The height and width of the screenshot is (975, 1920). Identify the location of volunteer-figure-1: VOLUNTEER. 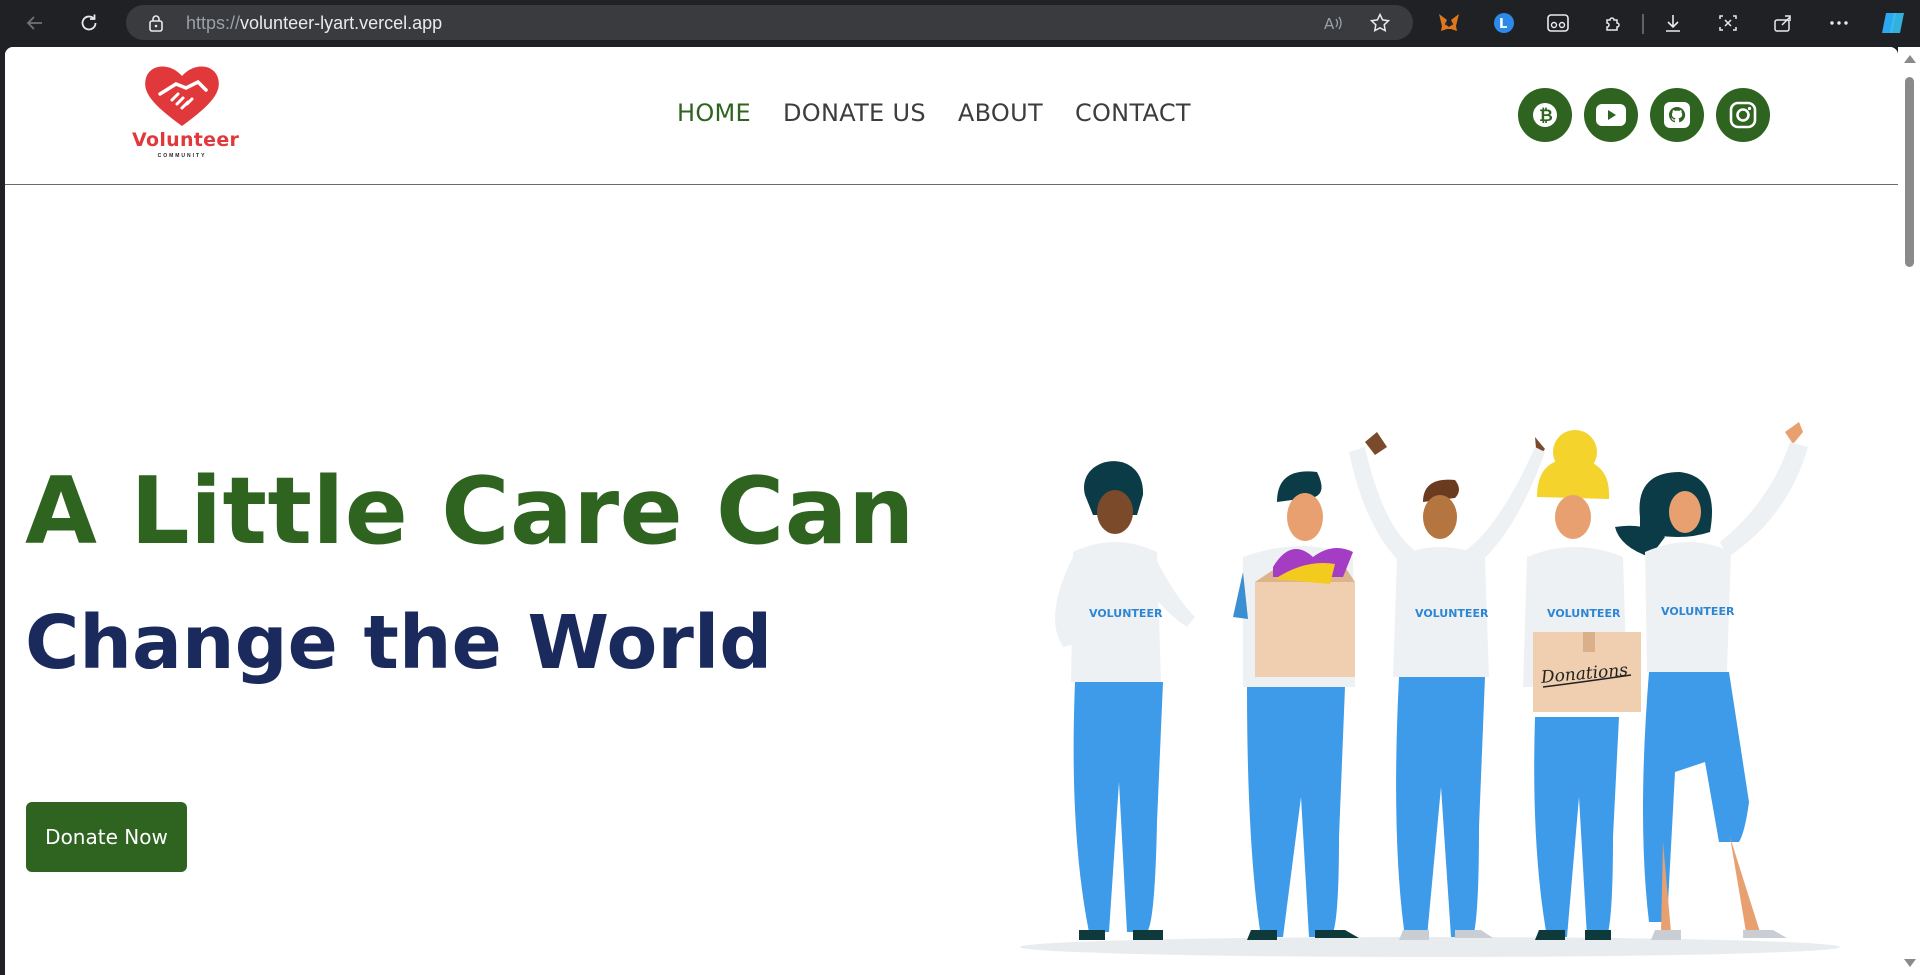
(1125, 700).